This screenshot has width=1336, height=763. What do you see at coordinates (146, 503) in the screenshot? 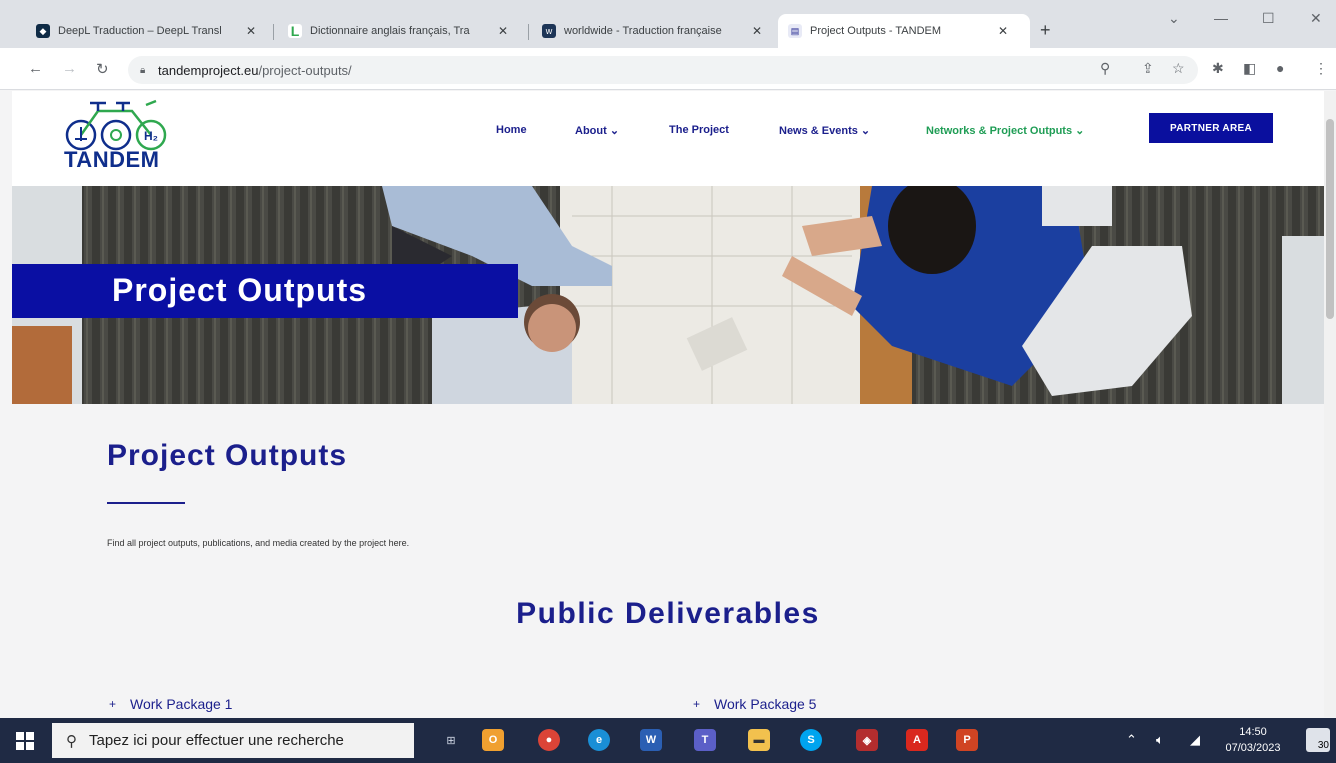
I see `title-underline` at bounding box center [146, 503].